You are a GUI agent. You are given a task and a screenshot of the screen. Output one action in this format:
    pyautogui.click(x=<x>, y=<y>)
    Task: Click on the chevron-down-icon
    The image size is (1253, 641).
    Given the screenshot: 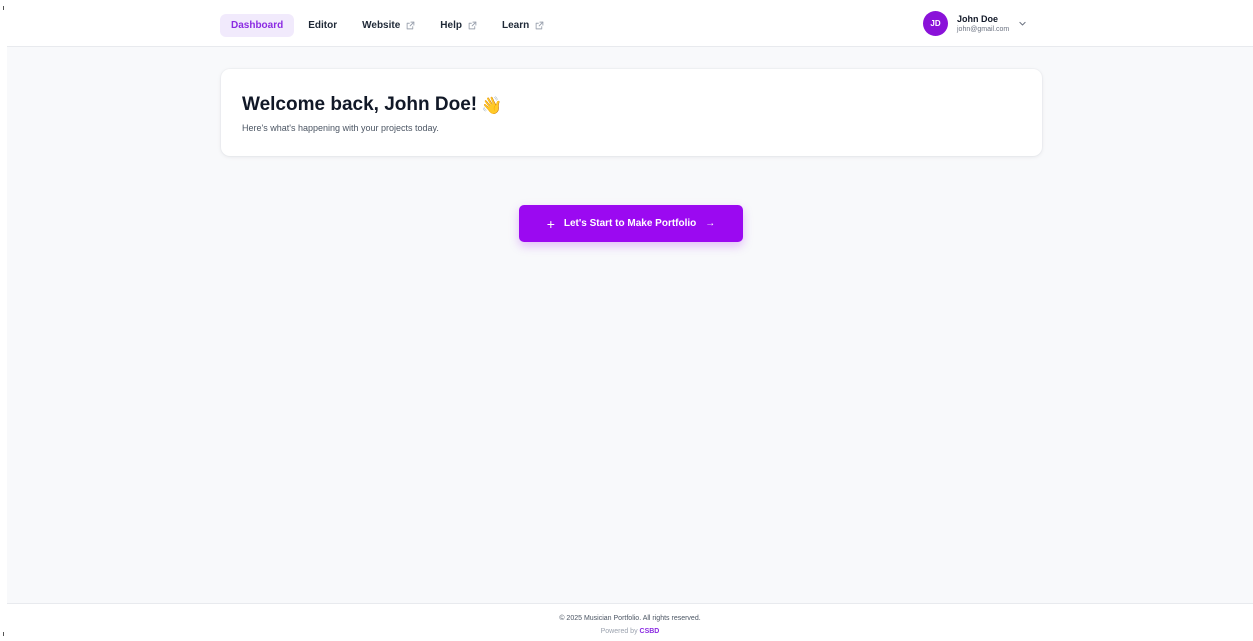 What is the action you would take?
    pyautogui.click(x=1022, y=23)
    